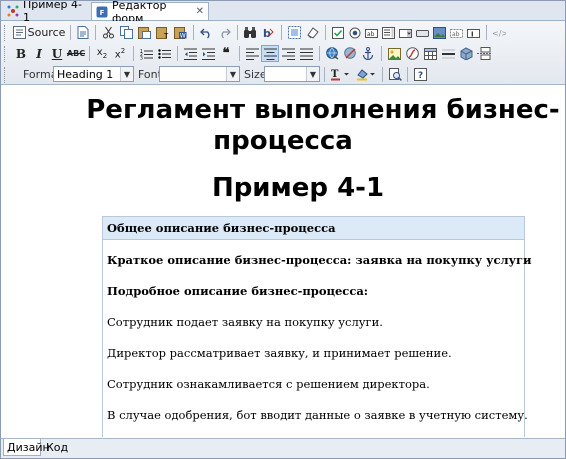 This screenshot has height=459, width=566. I want to click on anchor-button, so click(368, 53).